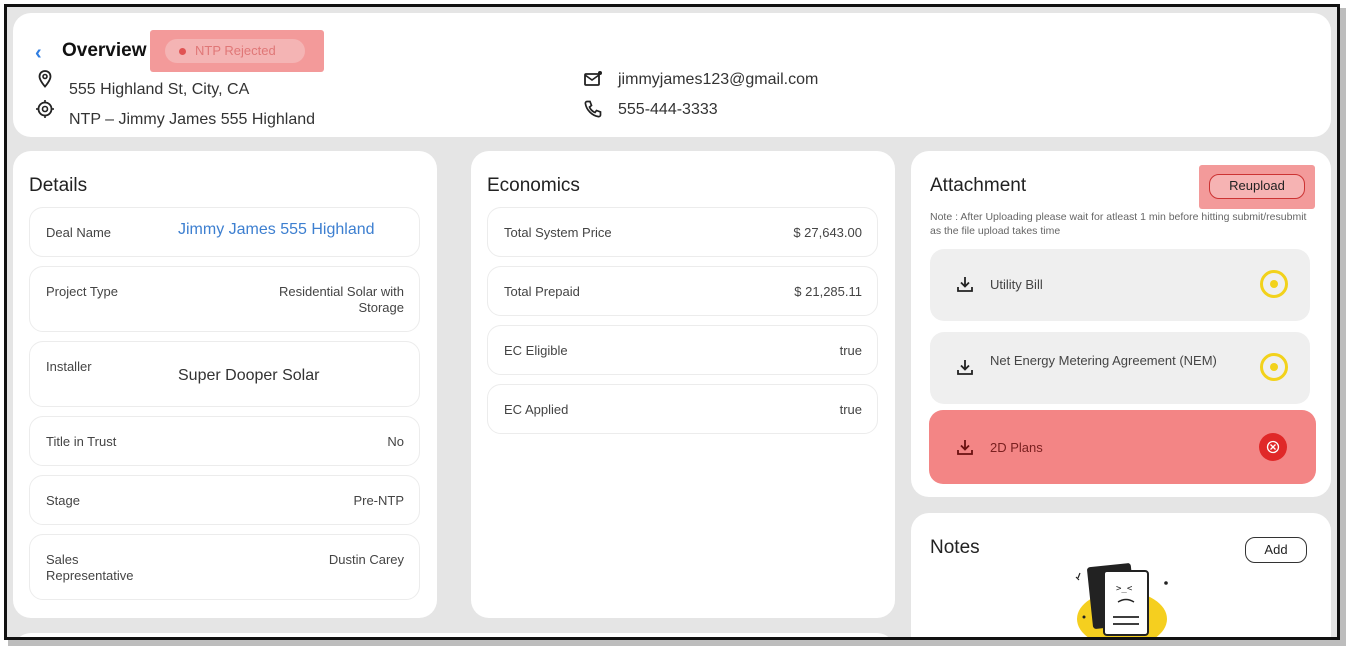 The height and width of the screenshot is (655, 1355). Describe the element at coordinates (827, 232) in the screenshot. I see `economics-value: $ 27,643.00` at that location.